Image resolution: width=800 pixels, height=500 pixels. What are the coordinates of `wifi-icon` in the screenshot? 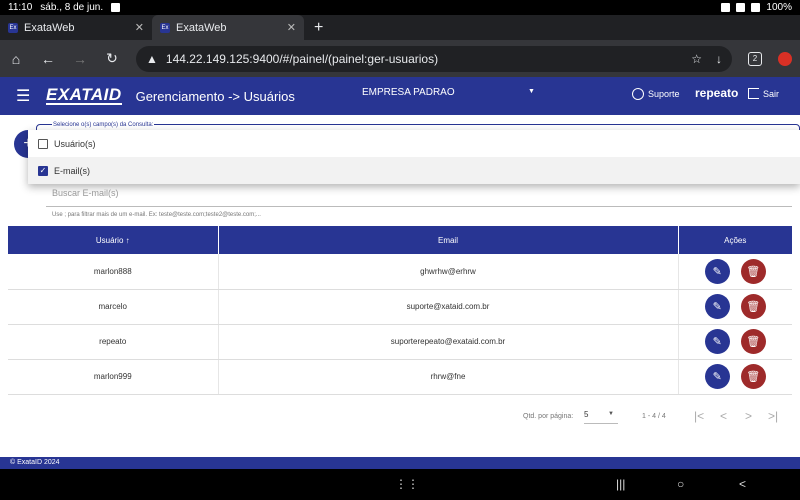 It's located at (756, 7).